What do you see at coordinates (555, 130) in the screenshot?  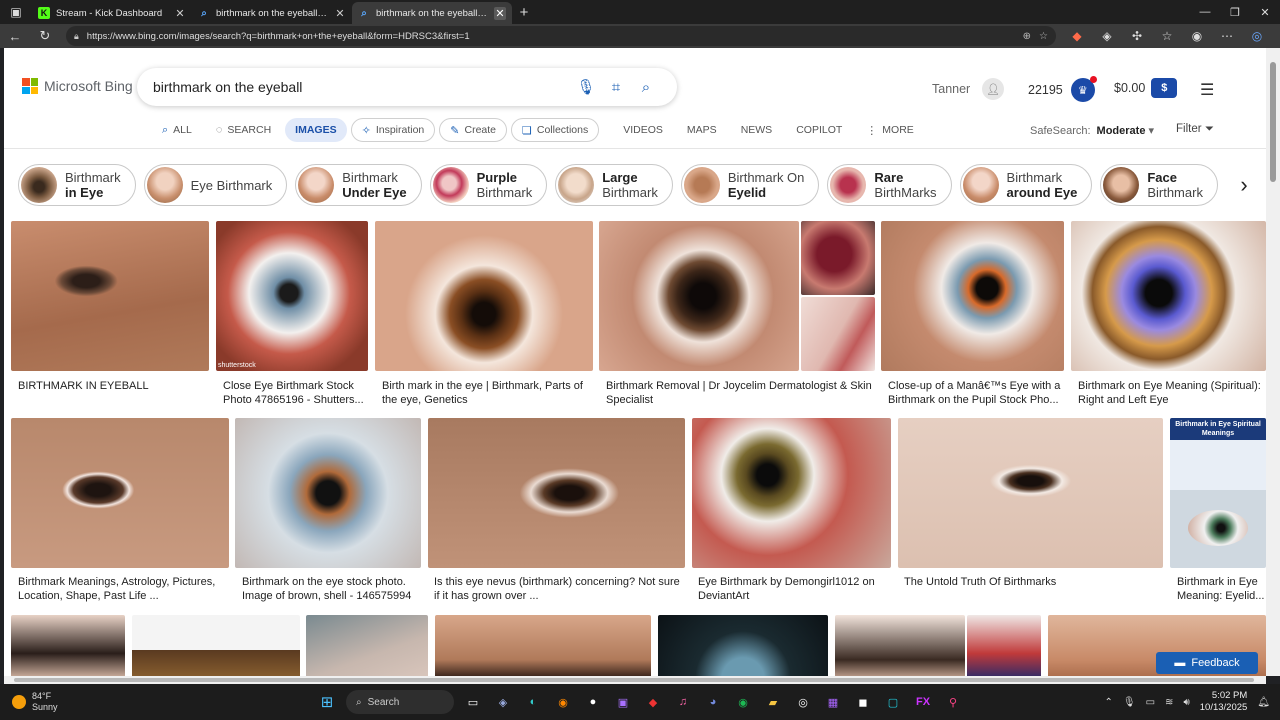 I see `tab-collections: ❏ Collections` at bounding box center [555, 130].